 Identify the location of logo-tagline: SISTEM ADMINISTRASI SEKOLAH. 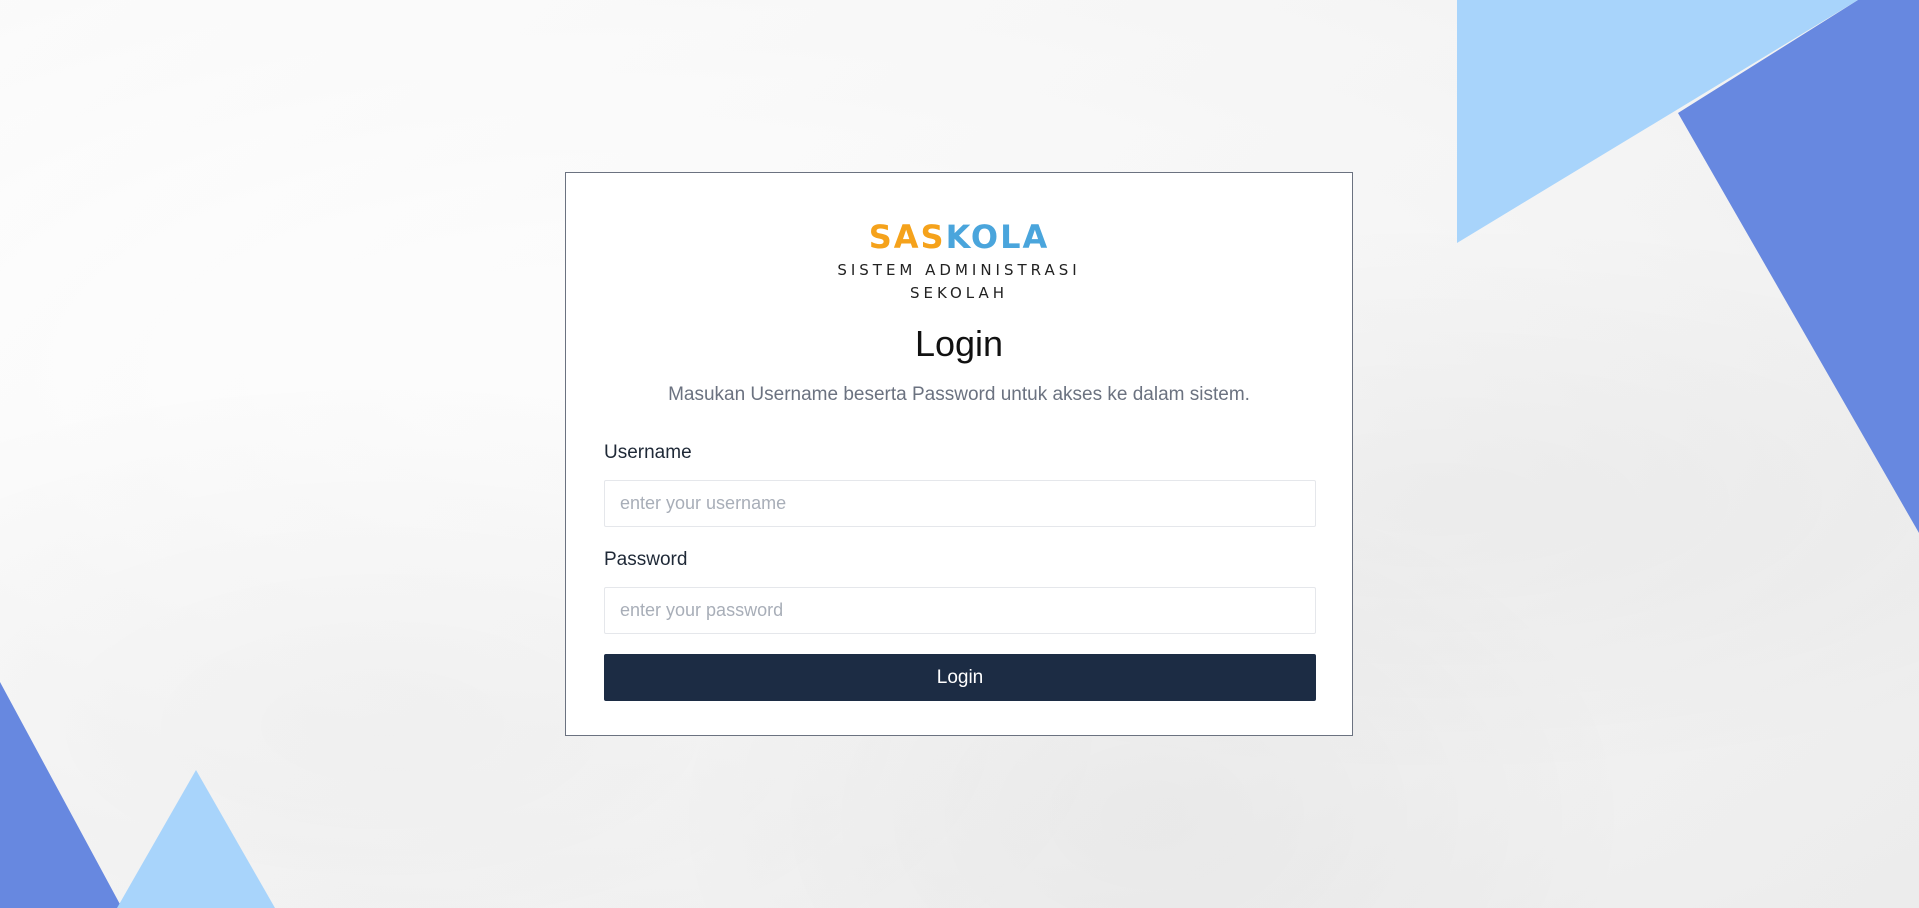
(959, 281).